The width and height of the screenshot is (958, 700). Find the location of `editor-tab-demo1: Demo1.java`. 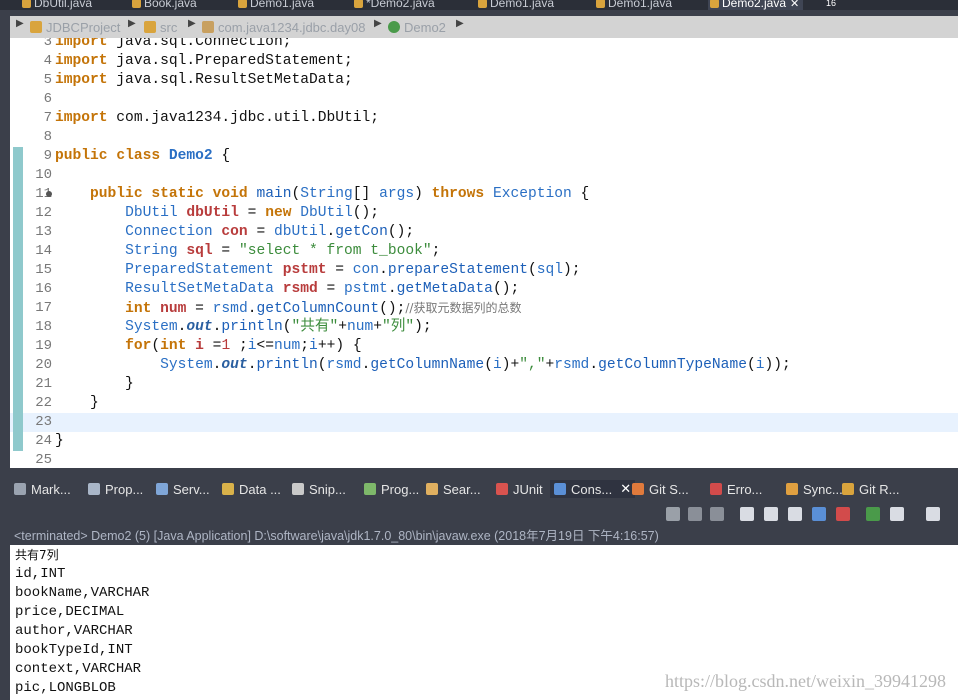

editor-tab-demo1: Demo1.java is located at coordinates (275, 5).